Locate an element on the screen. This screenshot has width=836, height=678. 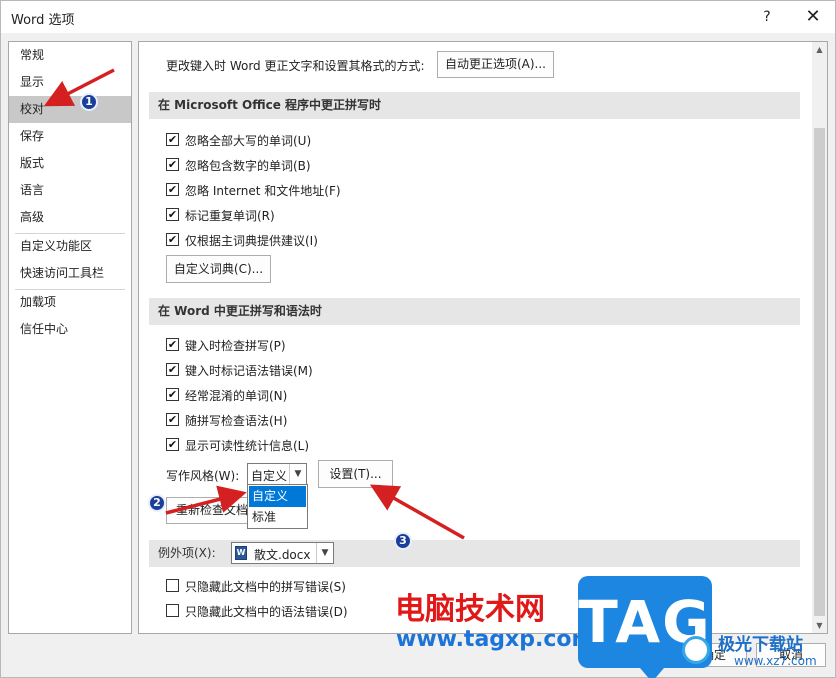
content-scrollbar: ▲ ▼ is located at coordinates (819, 337).